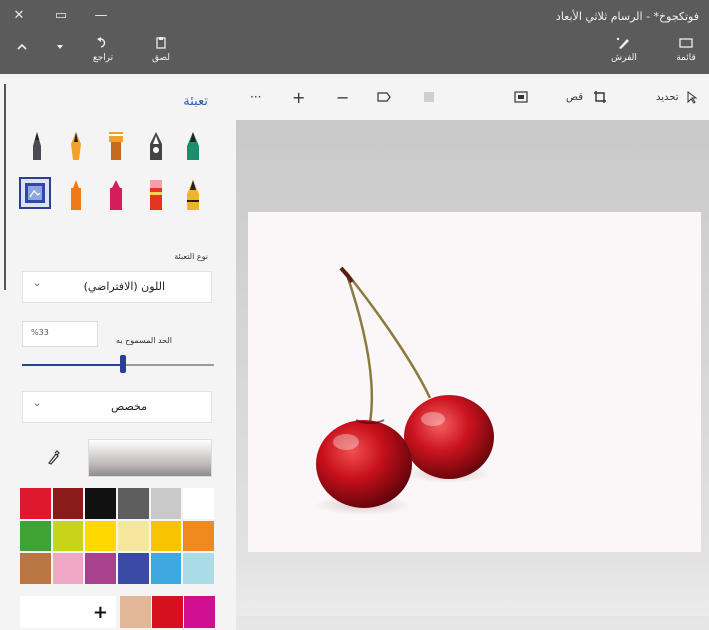 The image size is (709, 630). I want to click on spray-brush, so click(76, 195).